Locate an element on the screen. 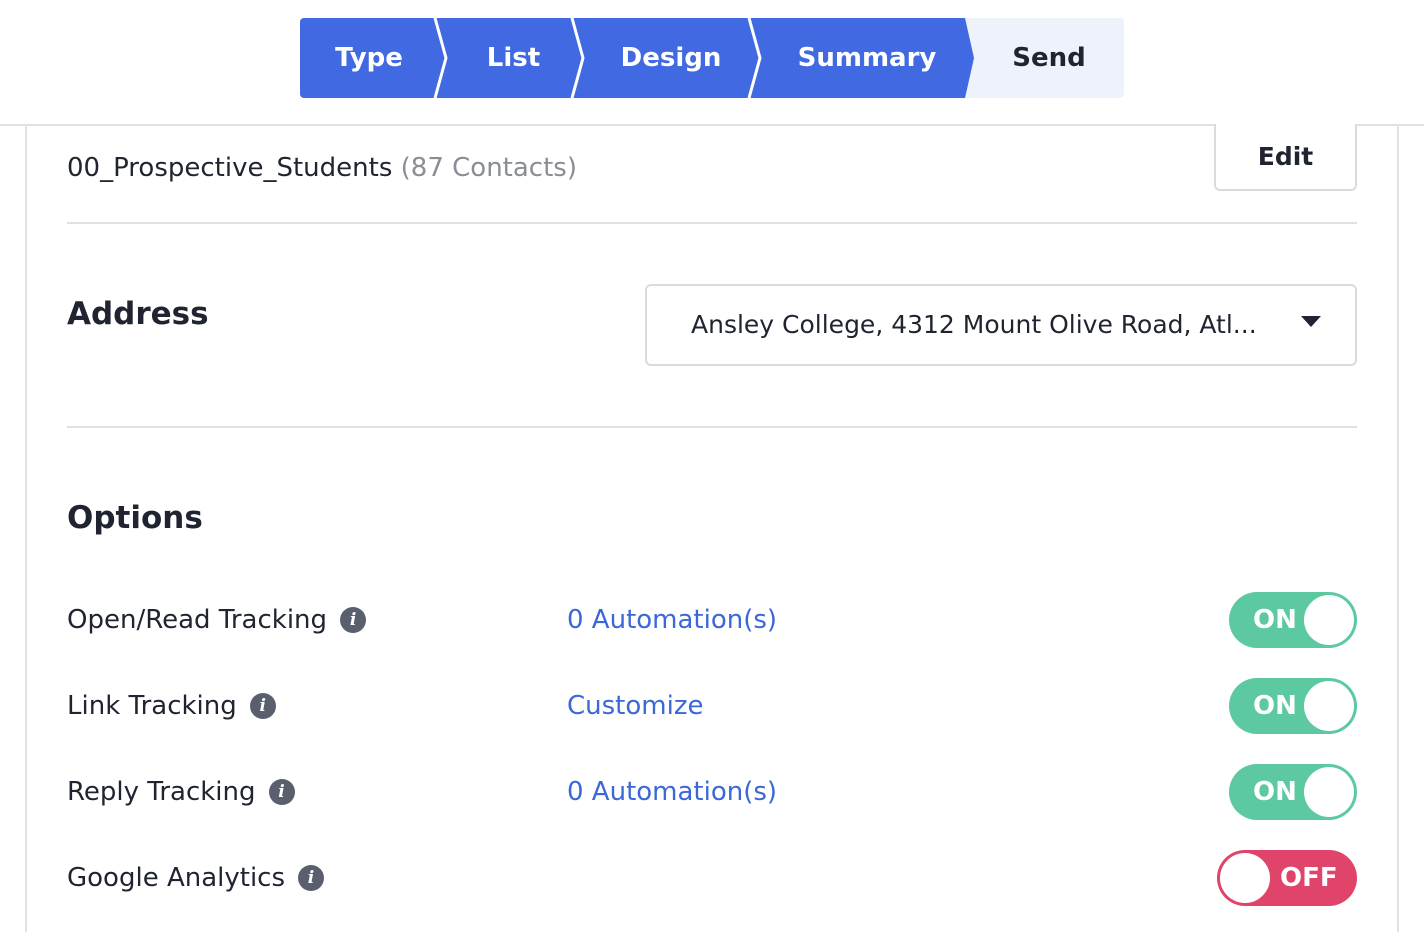 The width and height of the screenshot is (1424, 932). edit-list-button: Edit is located at coordinates (1285, 157).